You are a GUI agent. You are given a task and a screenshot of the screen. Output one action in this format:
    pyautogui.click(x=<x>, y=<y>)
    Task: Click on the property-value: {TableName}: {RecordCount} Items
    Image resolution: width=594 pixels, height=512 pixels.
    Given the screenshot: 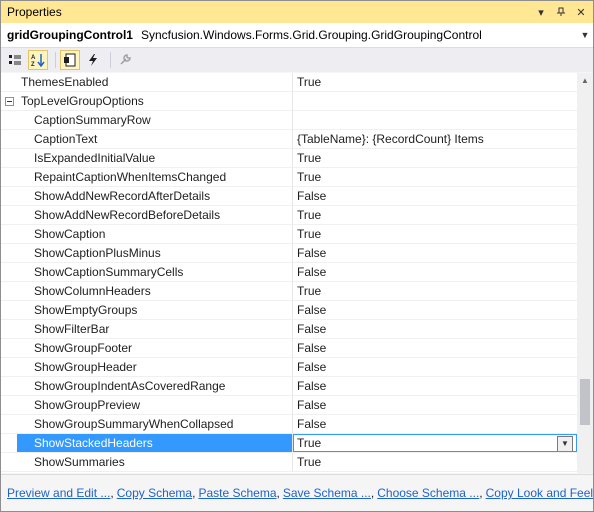 What is the action you would take?
    pyautogui.click(x=435, y=139)
    